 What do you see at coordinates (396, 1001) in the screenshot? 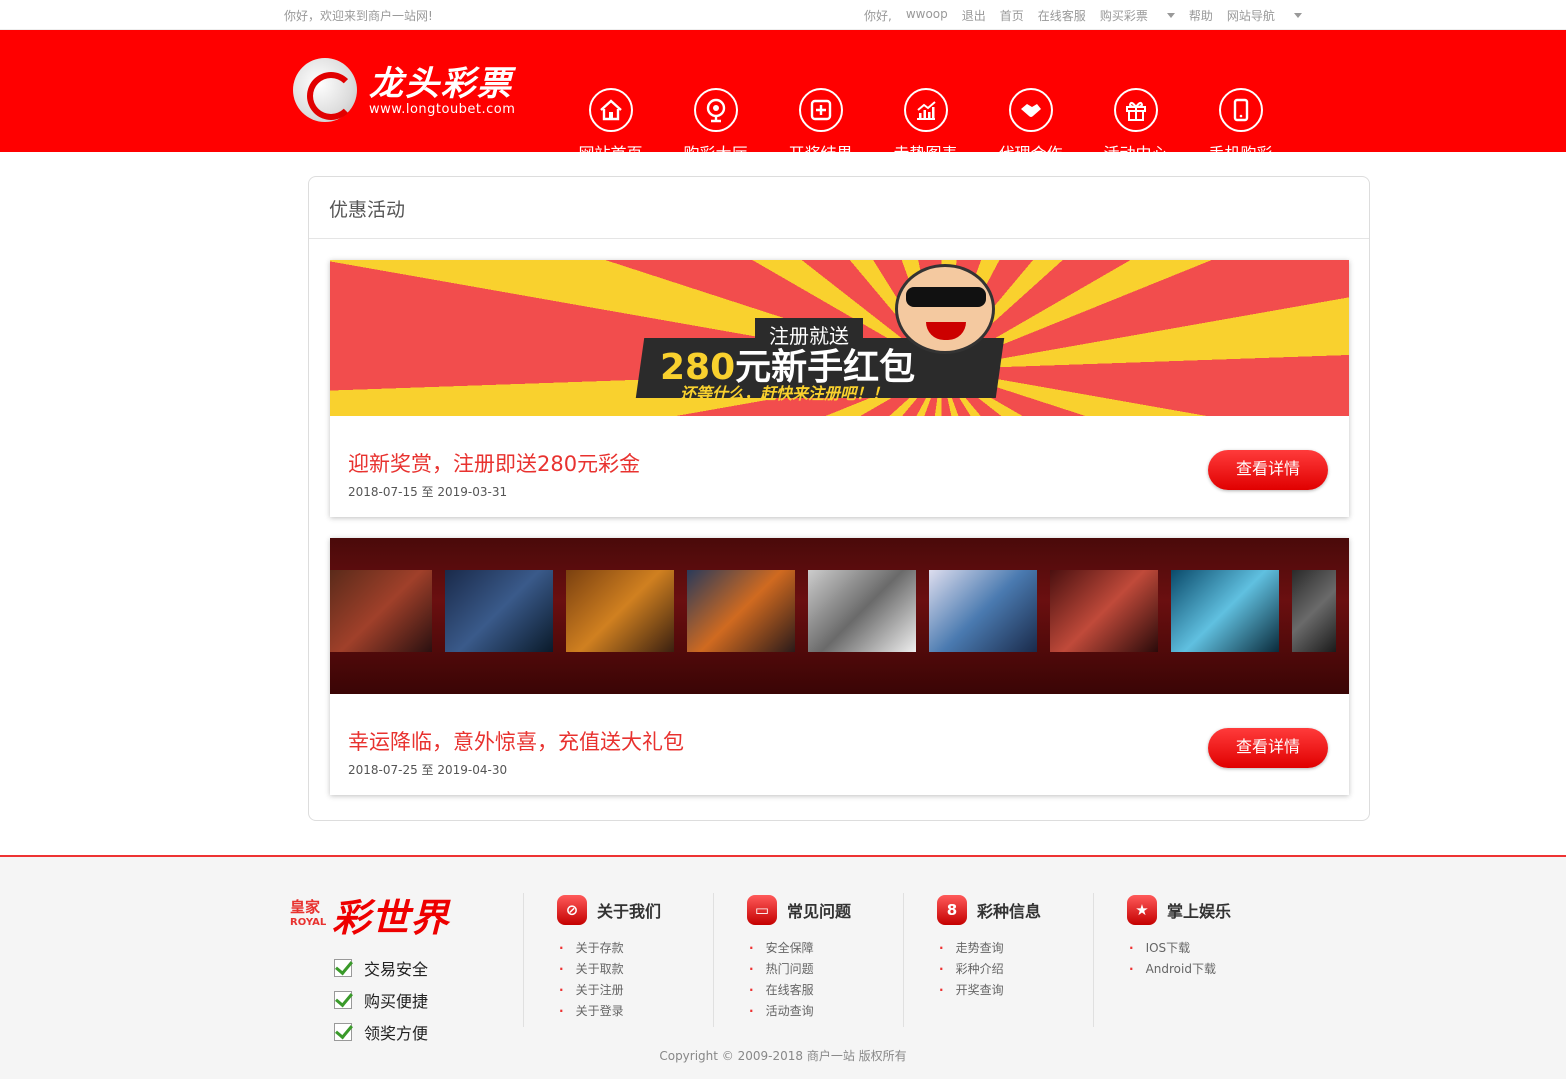
I see `feature-label: 购买便捷` at bounding box center [396, 1001].